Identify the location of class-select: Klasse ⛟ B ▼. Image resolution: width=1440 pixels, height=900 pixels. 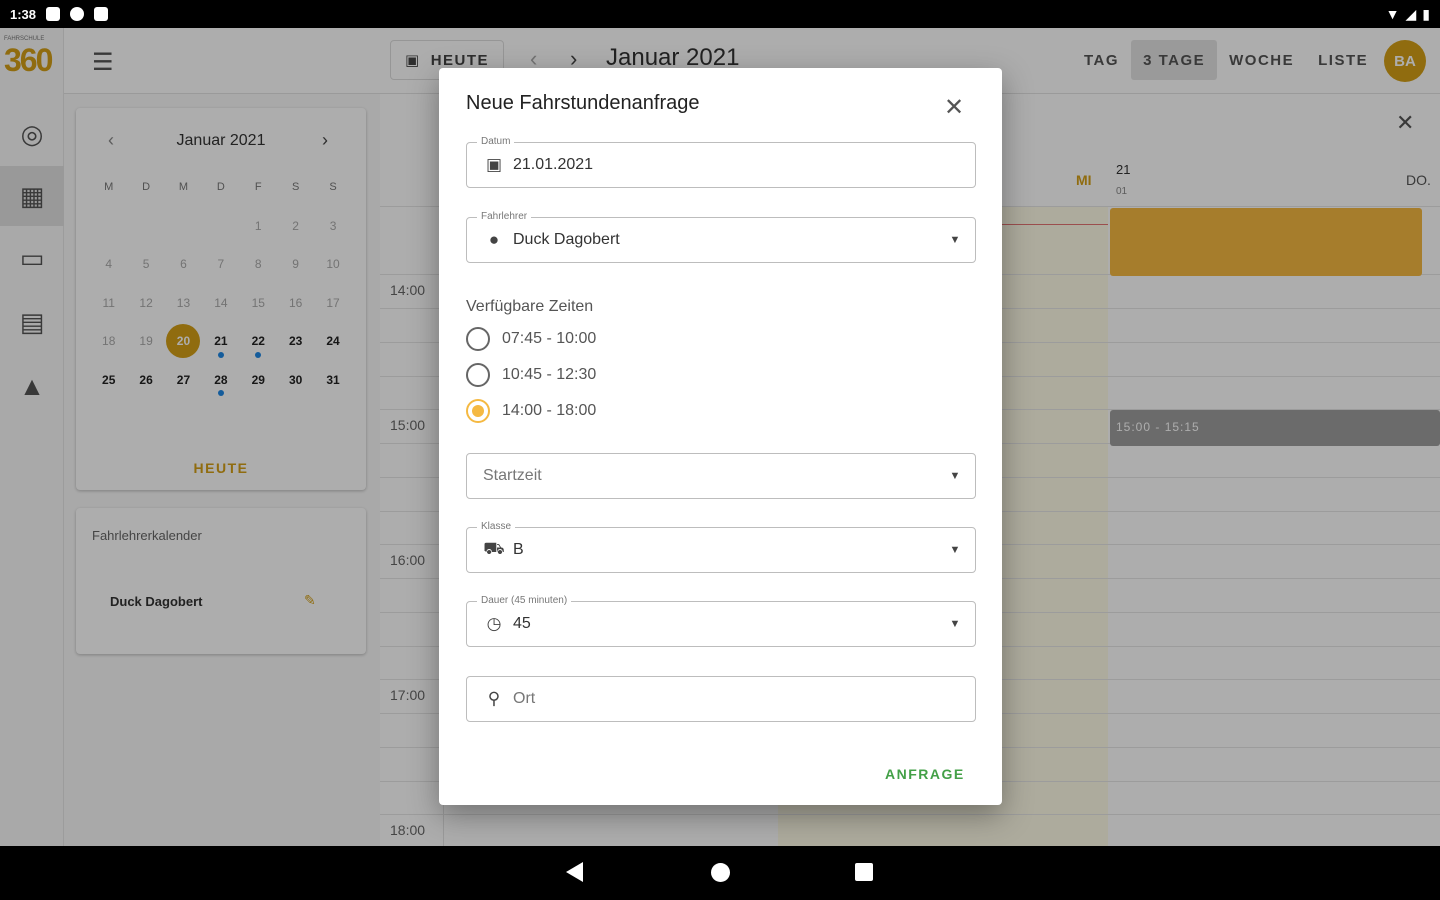
(721, 546).